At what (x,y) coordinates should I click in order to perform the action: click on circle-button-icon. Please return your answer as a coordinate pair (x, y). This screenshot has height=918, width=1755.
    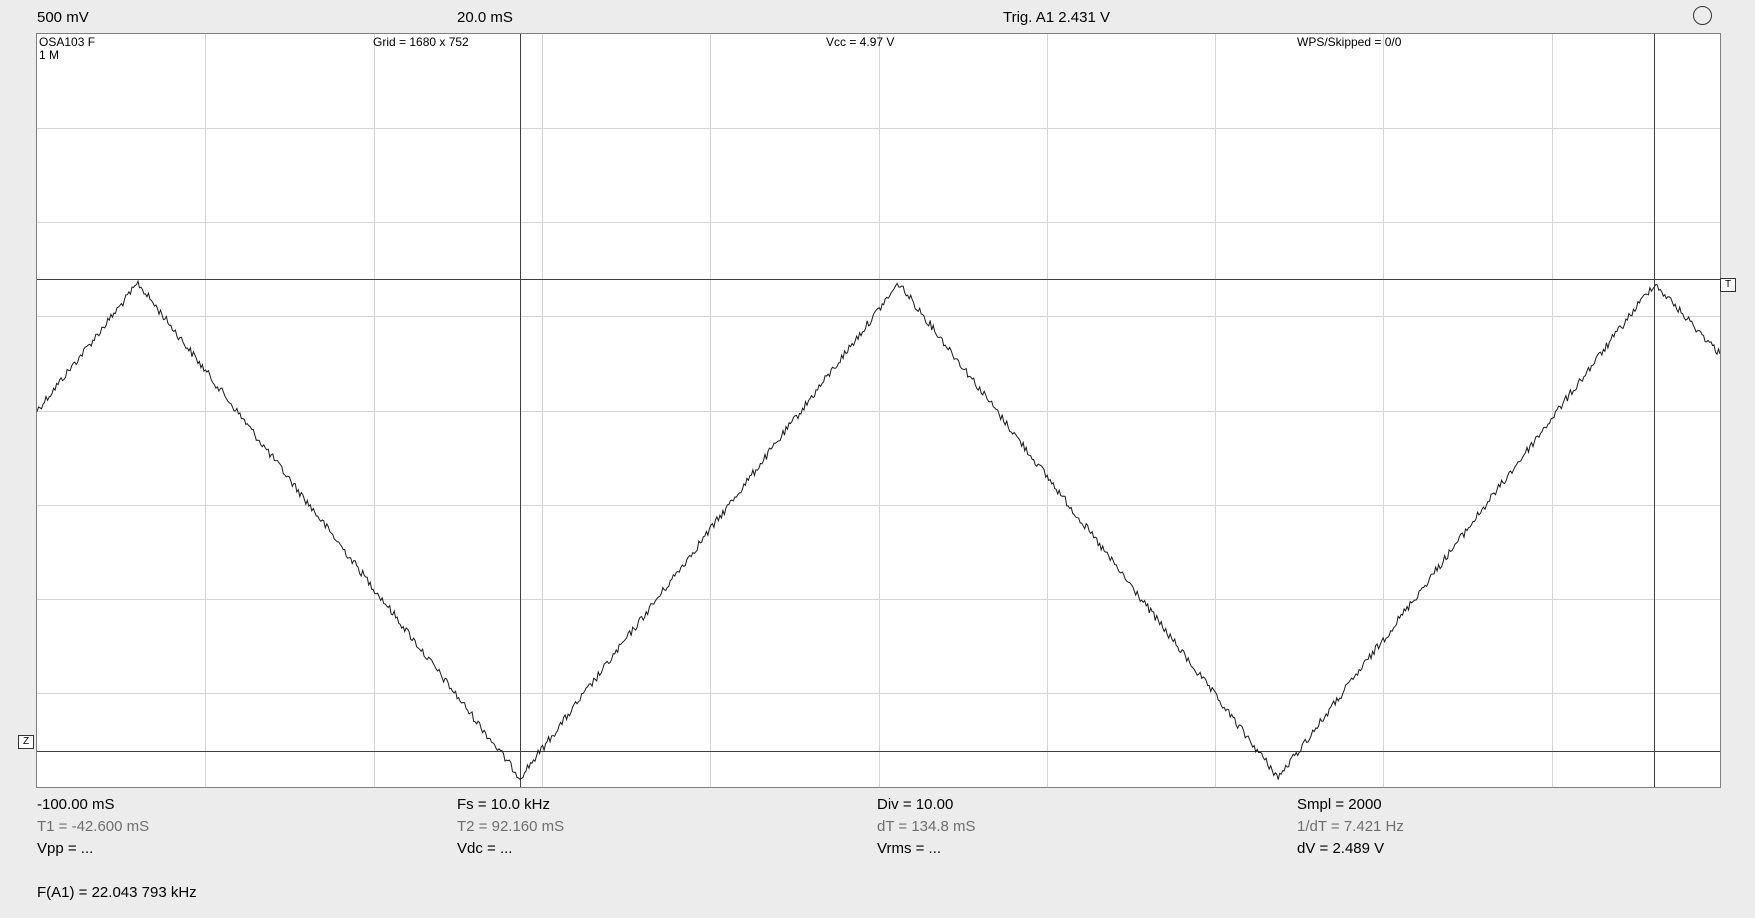
    Looking at the image, I should click on (1702, 15).